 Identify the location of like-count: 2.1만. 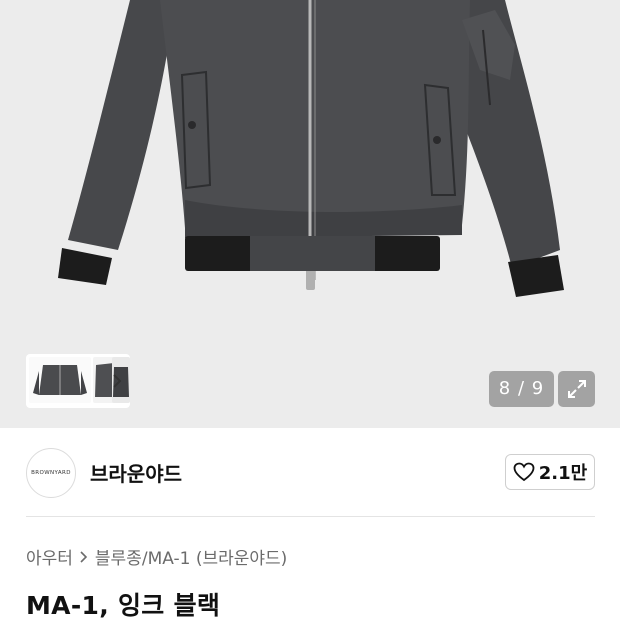
(563, 473).